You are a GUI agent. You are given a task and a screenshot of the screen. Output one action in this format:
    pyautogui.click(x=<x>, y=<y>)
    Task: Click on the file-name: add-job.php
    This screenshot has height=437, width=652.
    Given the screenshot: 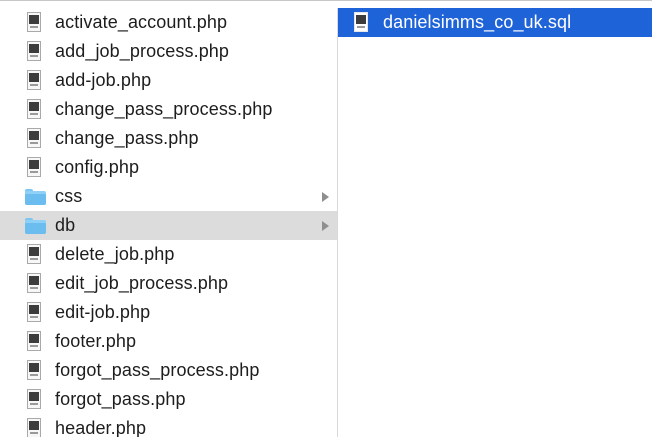 What is the action you would take?
    pyautogui.click(x=103, y=80)
    